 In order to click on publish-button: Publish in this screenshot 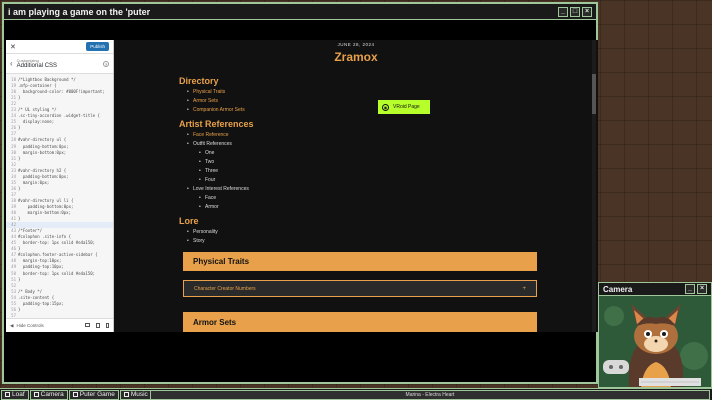, I will do `click(97, 46)`.